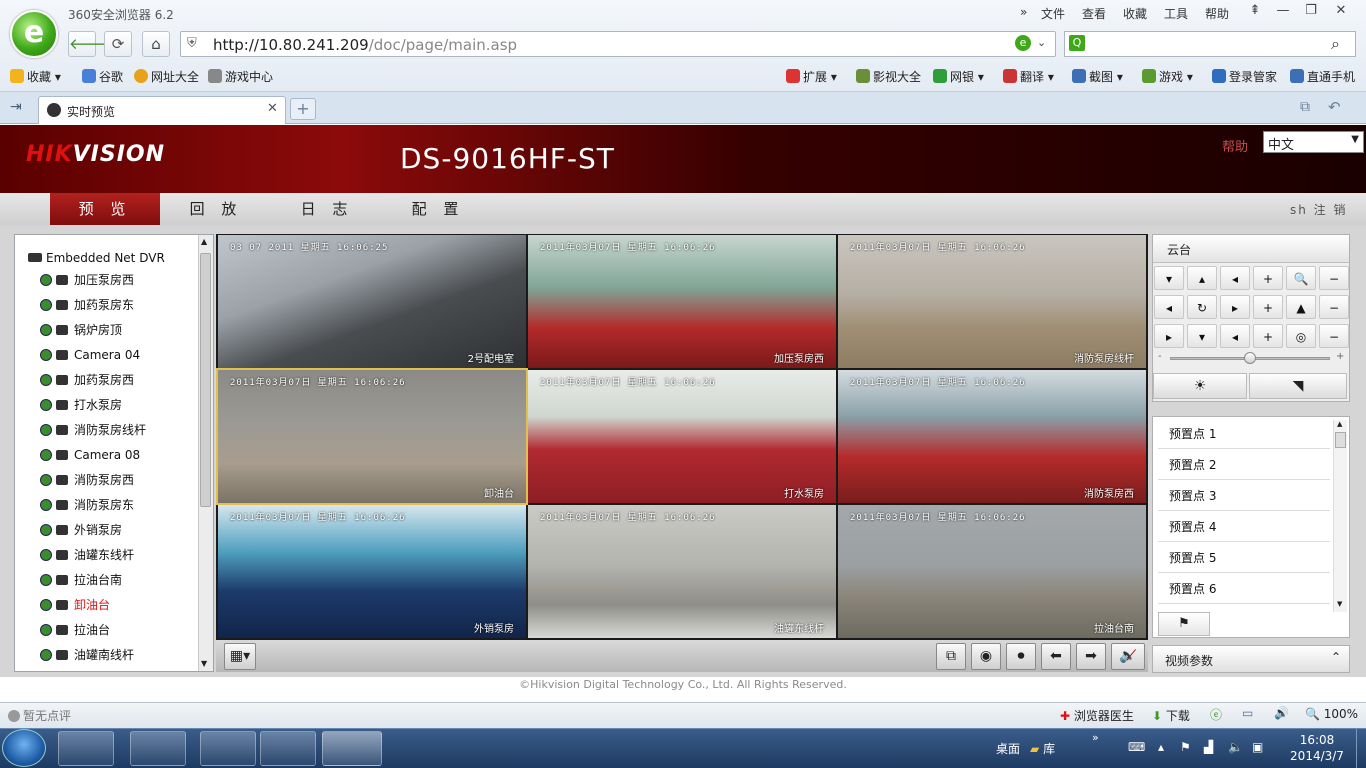 Image resolution: width=1366 pixels, height=768 pixels. What do you see at coordinates (1301, 307) in the screenshot?
I see `focus-icon: ▲` at bounding box center [1301, 307].